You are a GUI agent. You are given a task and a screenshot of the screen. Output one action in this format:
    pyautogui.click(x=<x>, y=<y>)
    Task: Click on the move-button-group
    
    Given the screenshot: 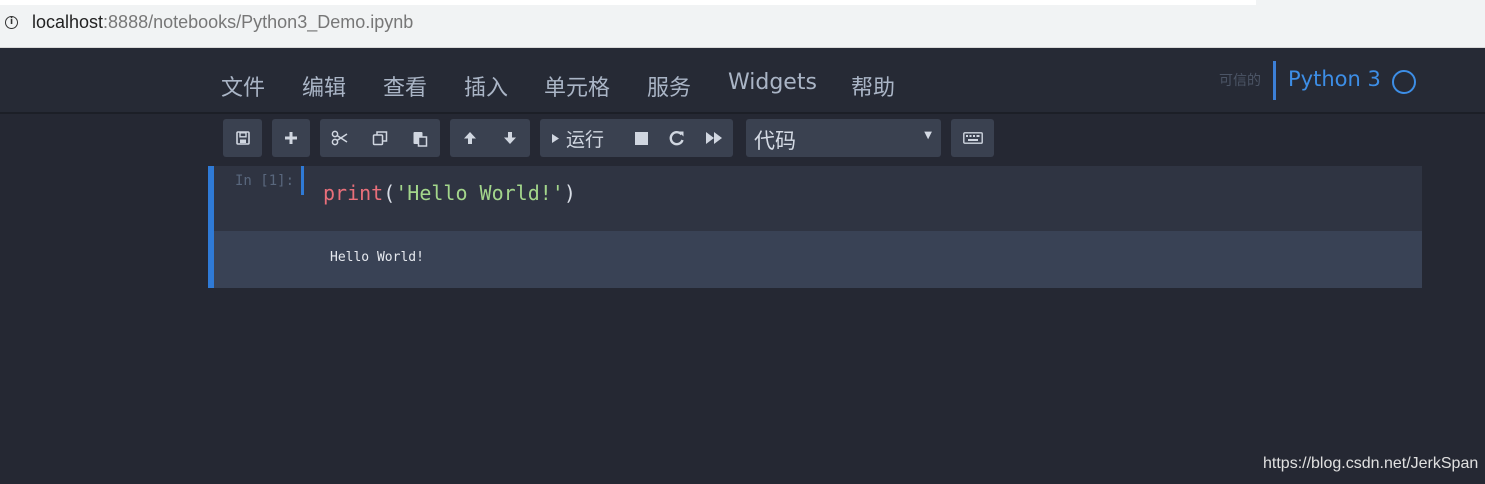 What is the action you would take?
    pyautogui.click(x=490, y=138)
    